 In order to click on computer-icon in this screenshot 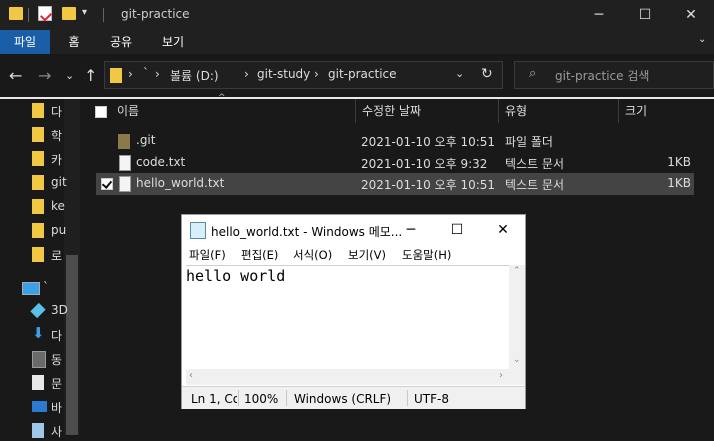, I will do `click(31, 288)`.